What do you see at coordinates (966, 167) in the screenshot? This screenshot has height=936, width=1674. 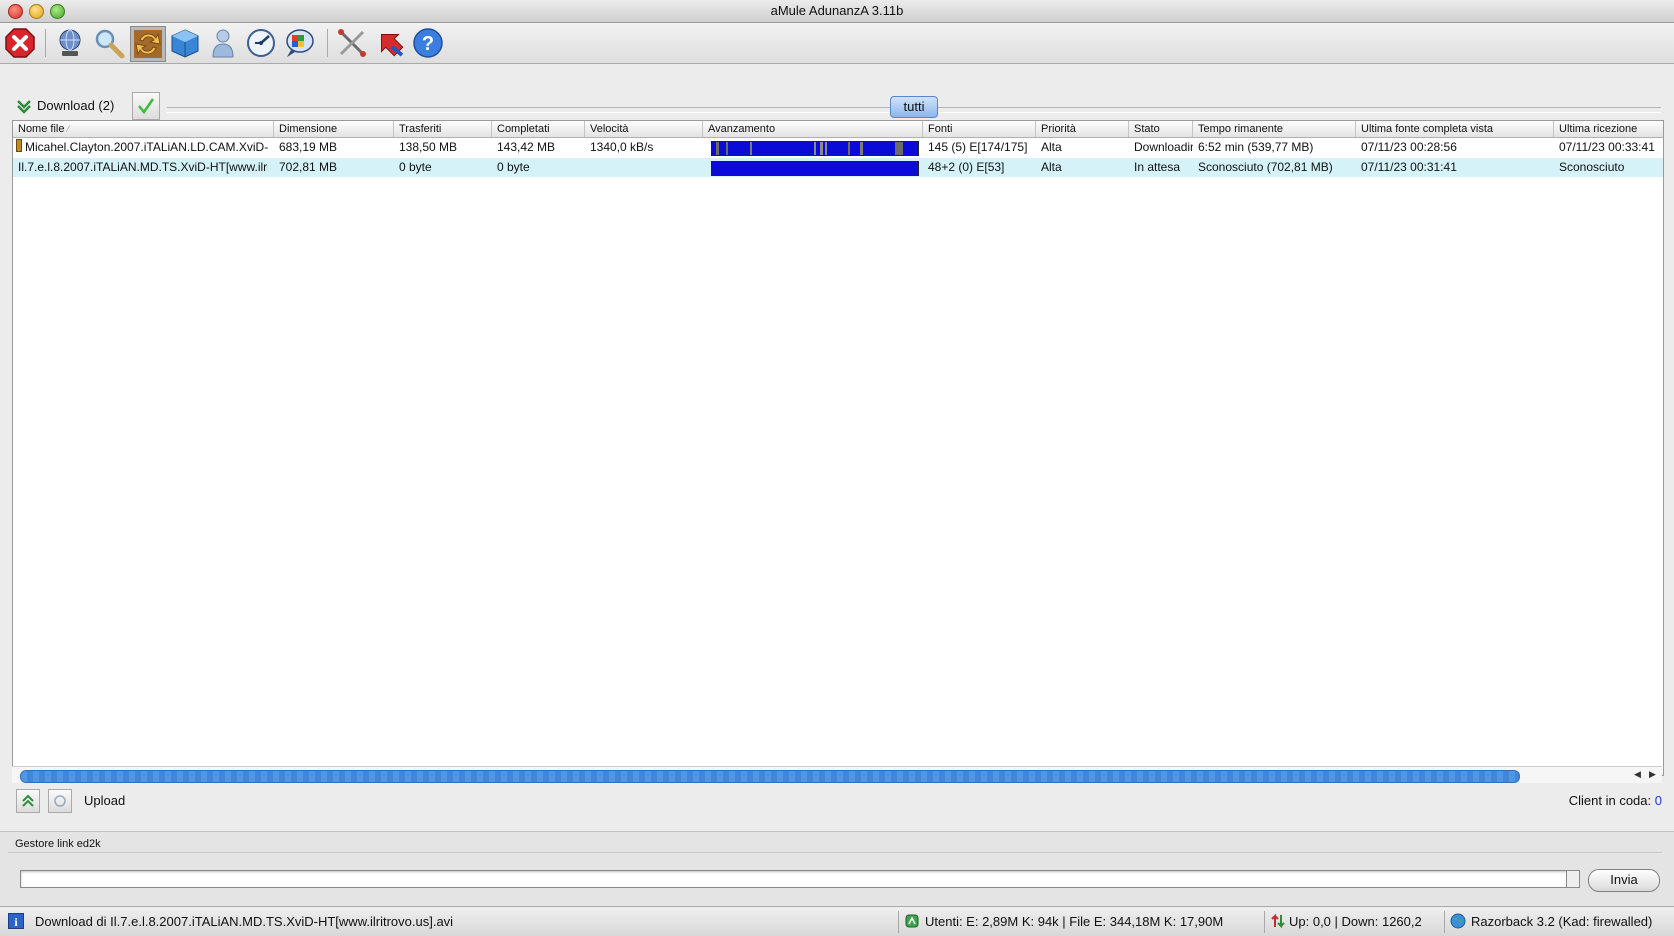 I see `sources-cell: 48+2 (0) E[53]` at bounding box center [966, 167].